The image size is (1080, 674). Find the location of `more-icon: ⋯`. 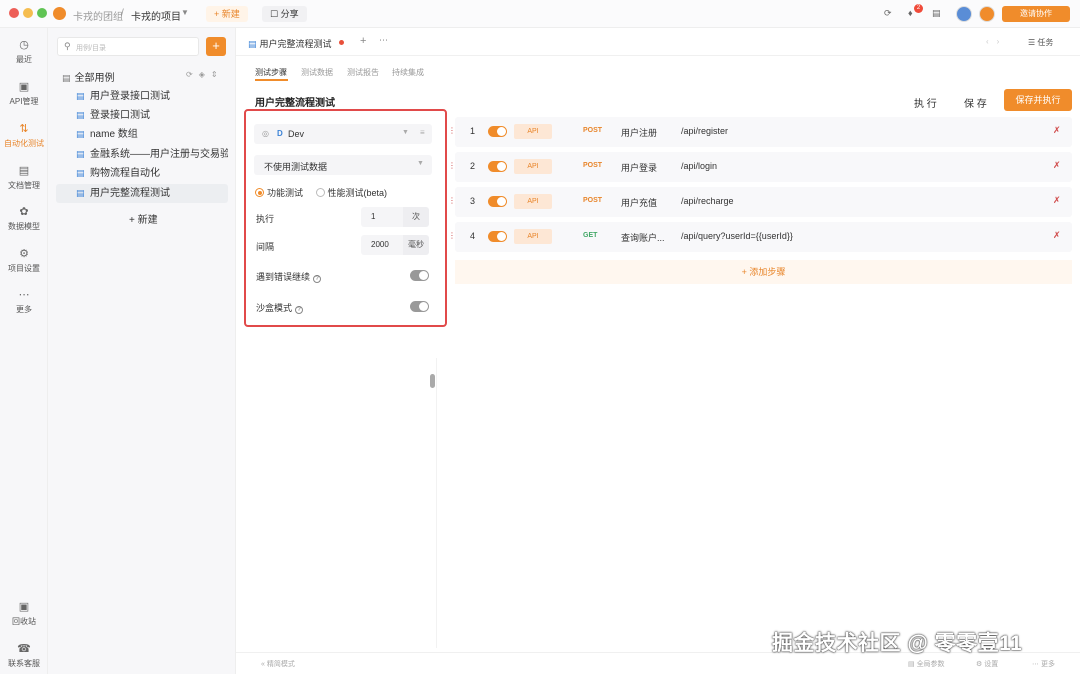

more-icon: ⋯ is located at coordinates (1036, 664).